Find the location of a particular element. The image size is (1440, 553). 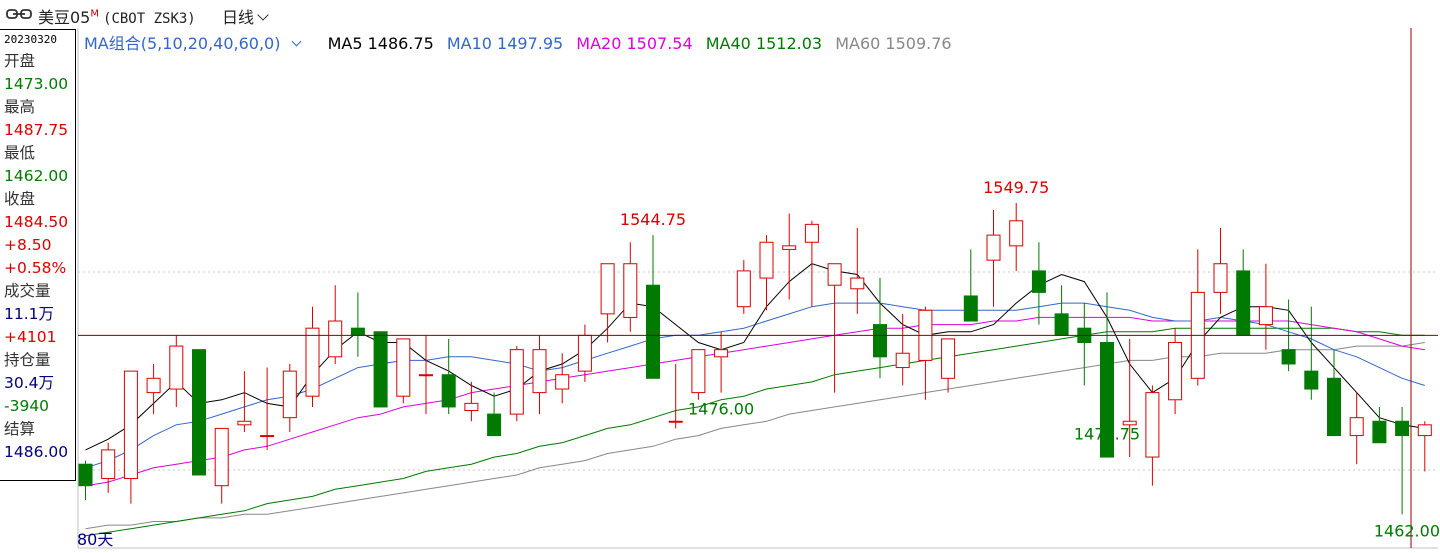

close-label: 收盘 is located at coordinates (20, 199).